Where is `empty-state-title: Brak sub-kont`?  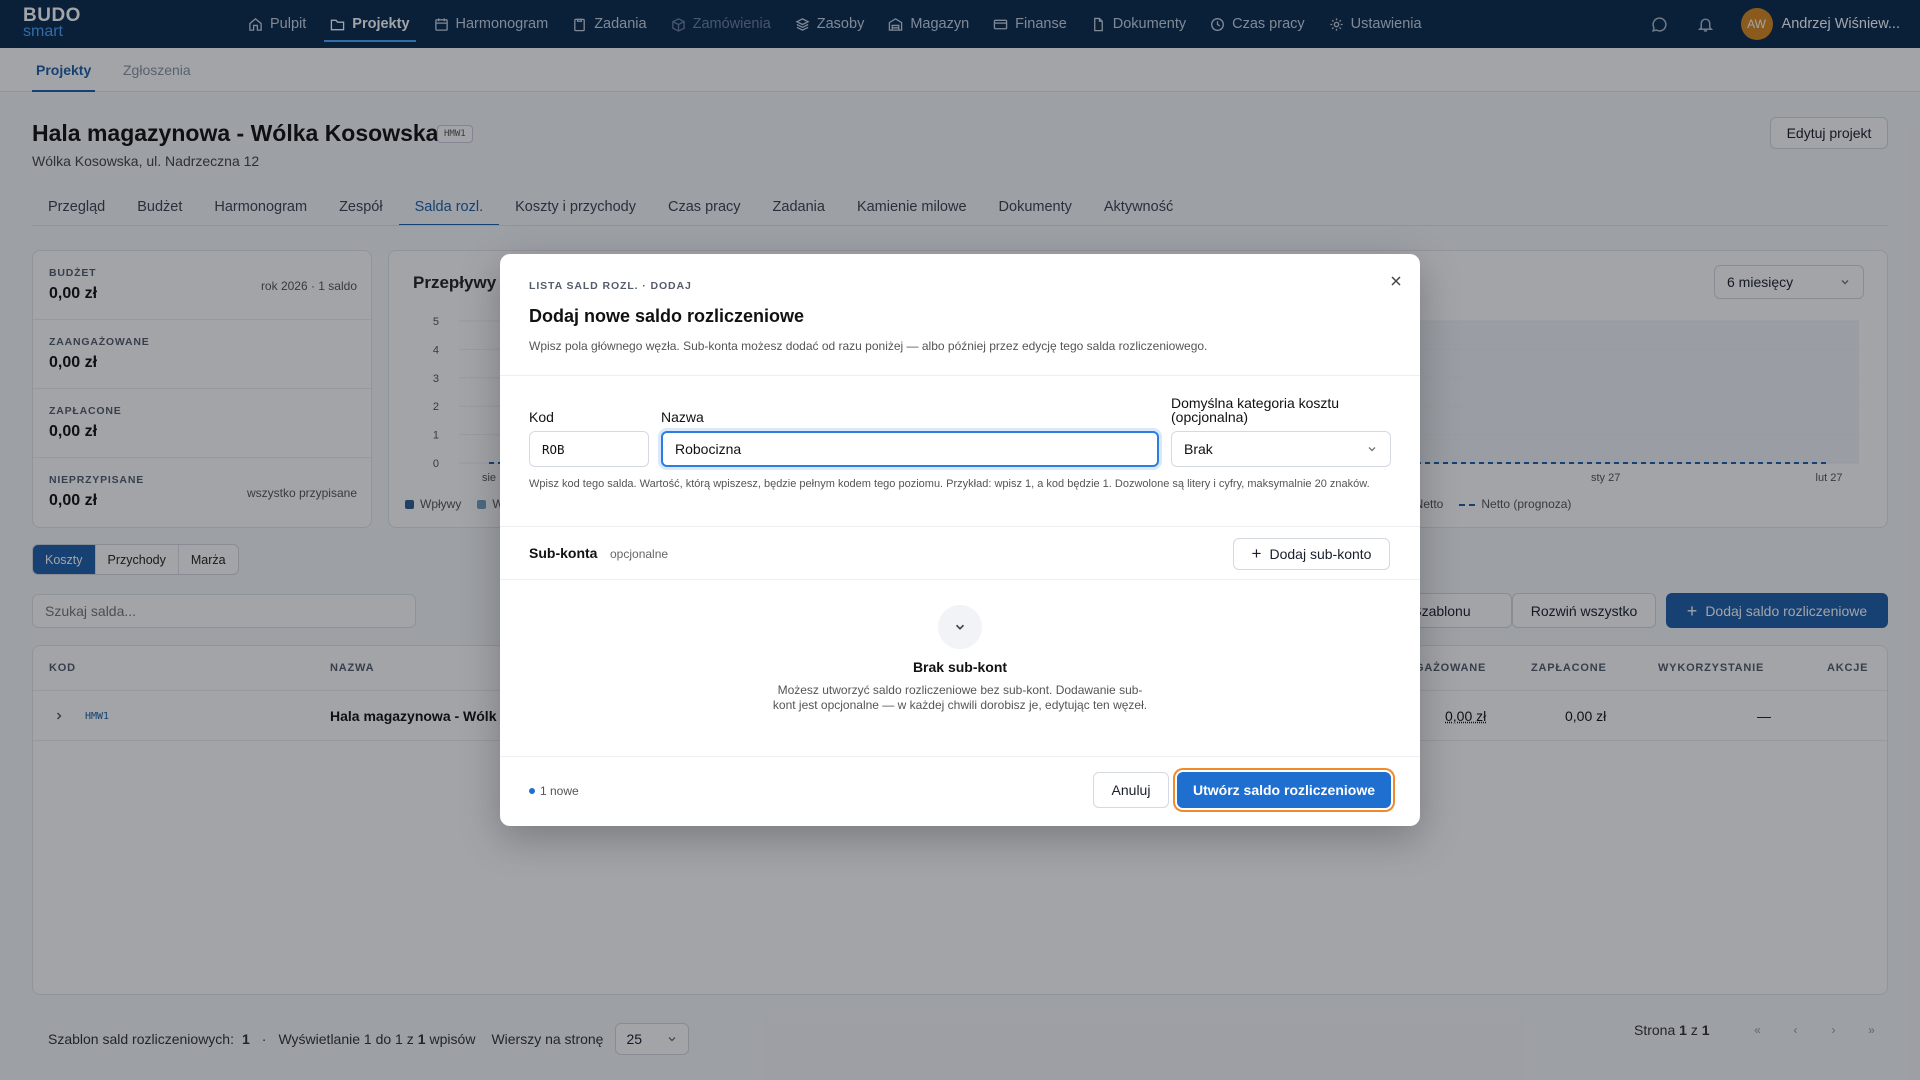
empty-state-title: Brak sub-kont is located at coordinates (960, 667).